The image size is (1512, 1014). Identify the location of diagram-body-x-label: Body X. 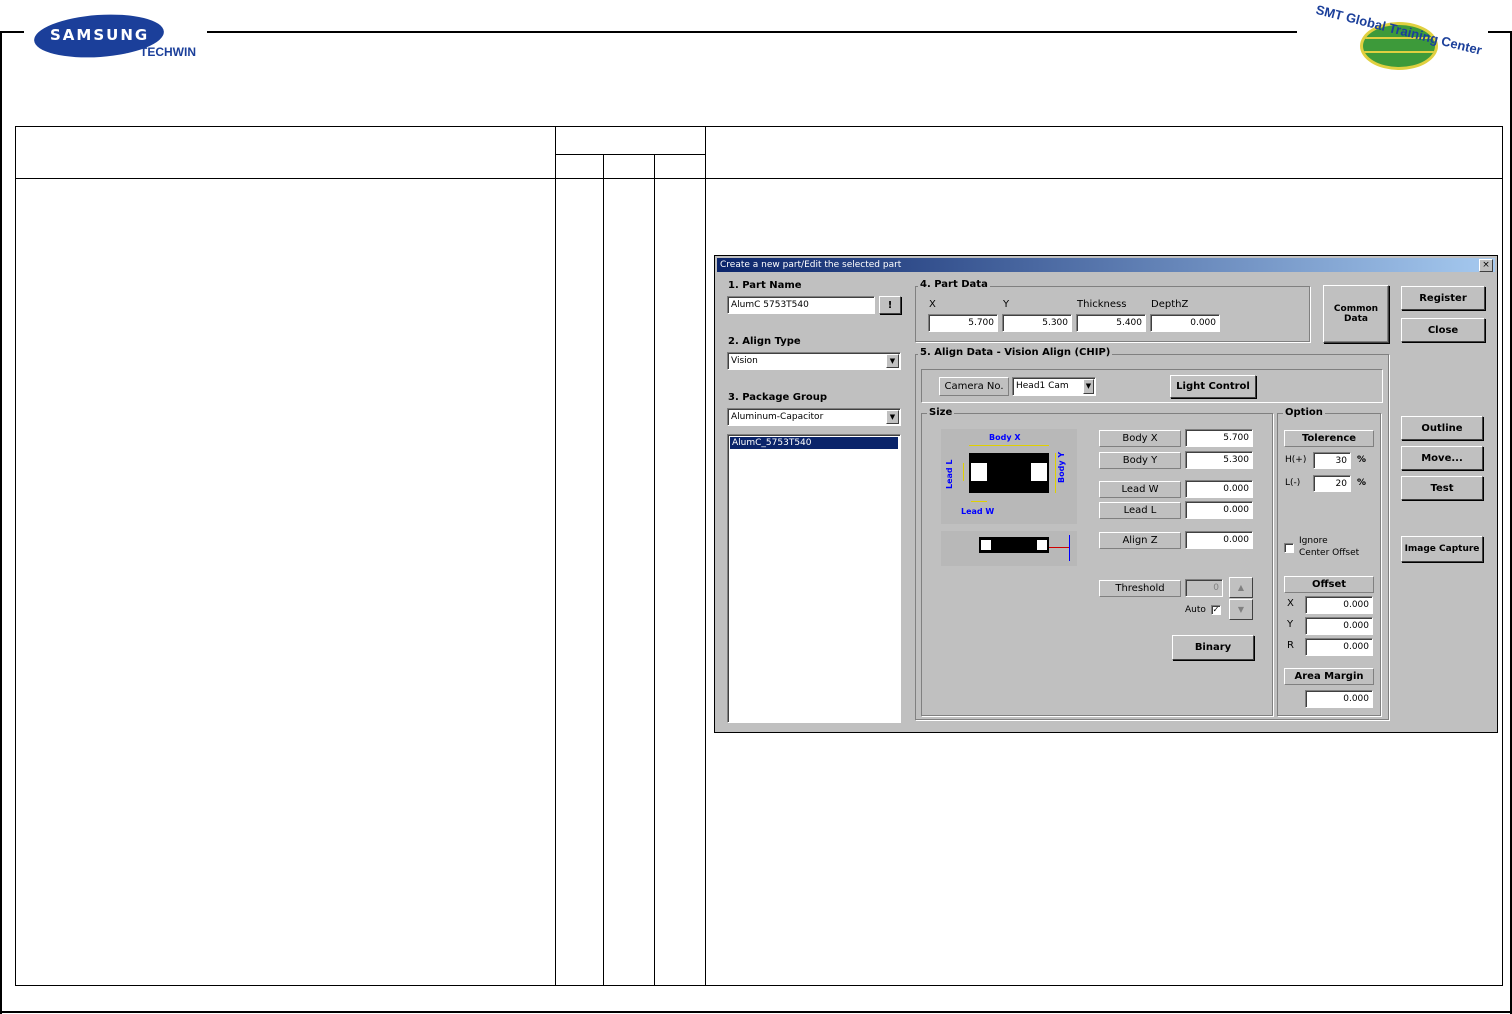
(1005, 437).